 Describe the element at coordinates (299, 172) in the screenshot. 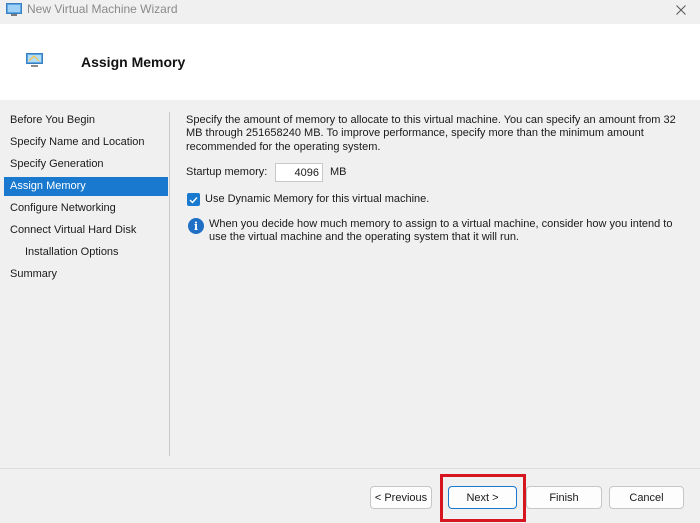

I see `startup-memory-input` at that location.